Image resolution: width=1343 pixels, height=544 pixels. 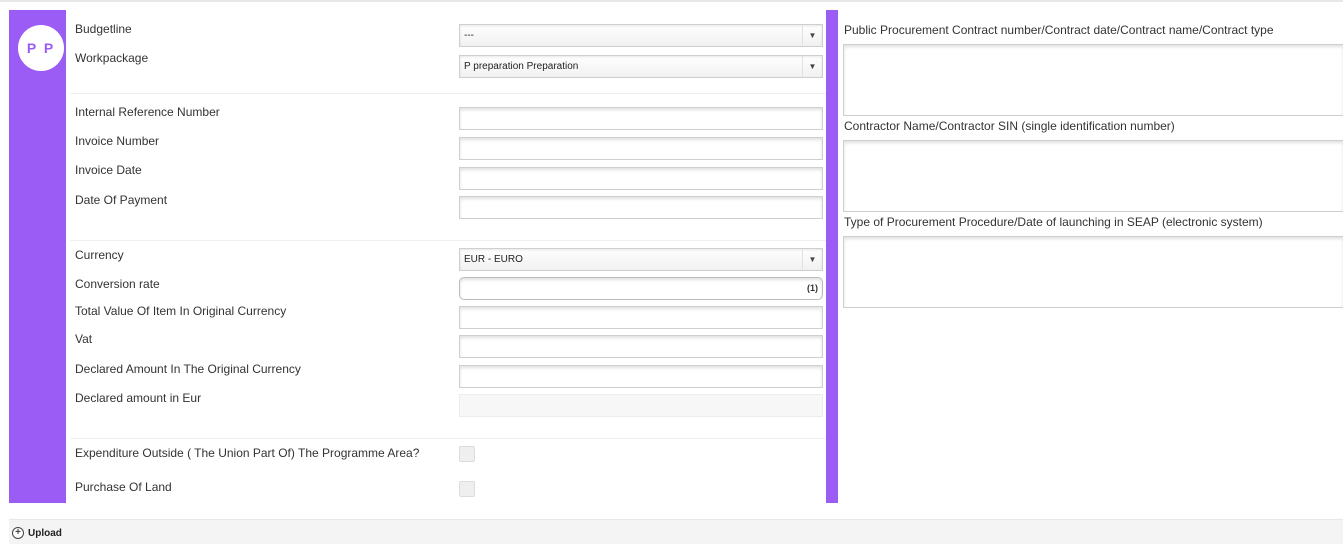 What do you see at coordinates (45, 533) in the screenshot?
I see `upload-label: Upload` at bounding box center [45, 533].